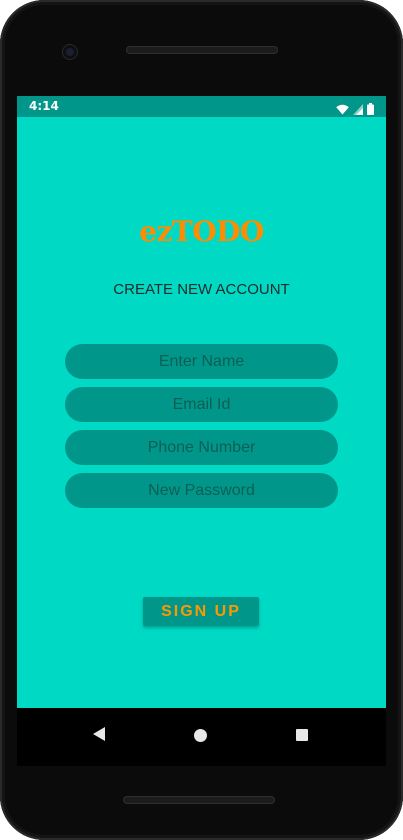  I want to click on page-title: CREATE NEW ACCOUNT, so click(201, 289).